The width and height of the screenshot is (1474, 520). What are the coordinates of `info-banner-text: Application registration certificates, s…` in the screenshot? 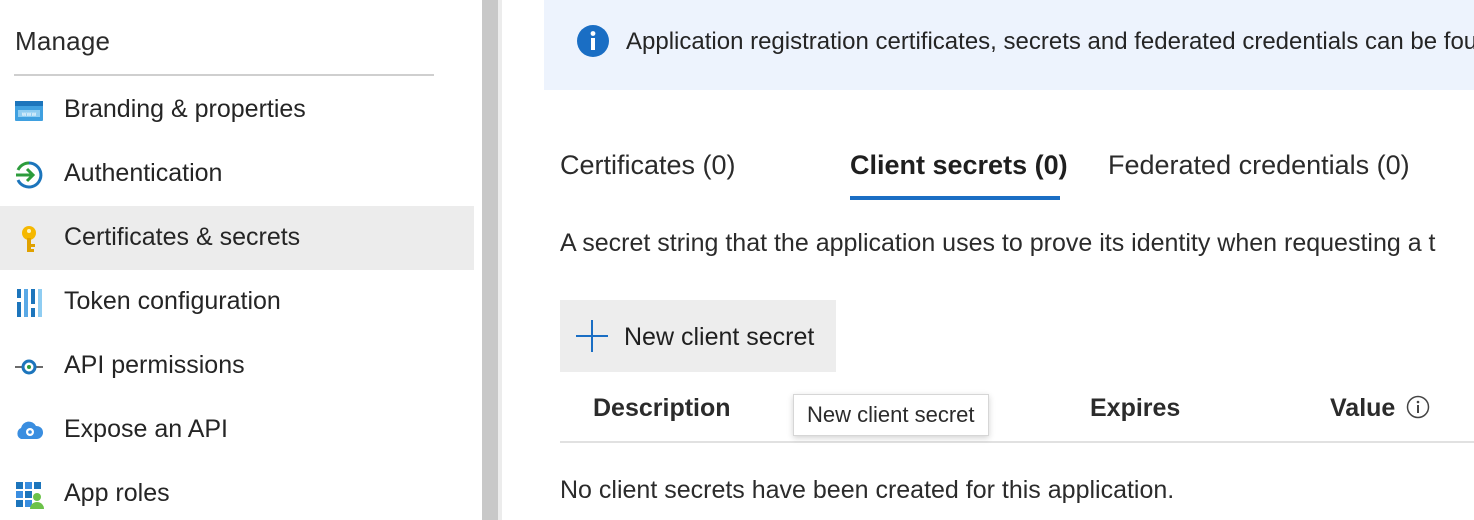 It's located at (1050, 41).